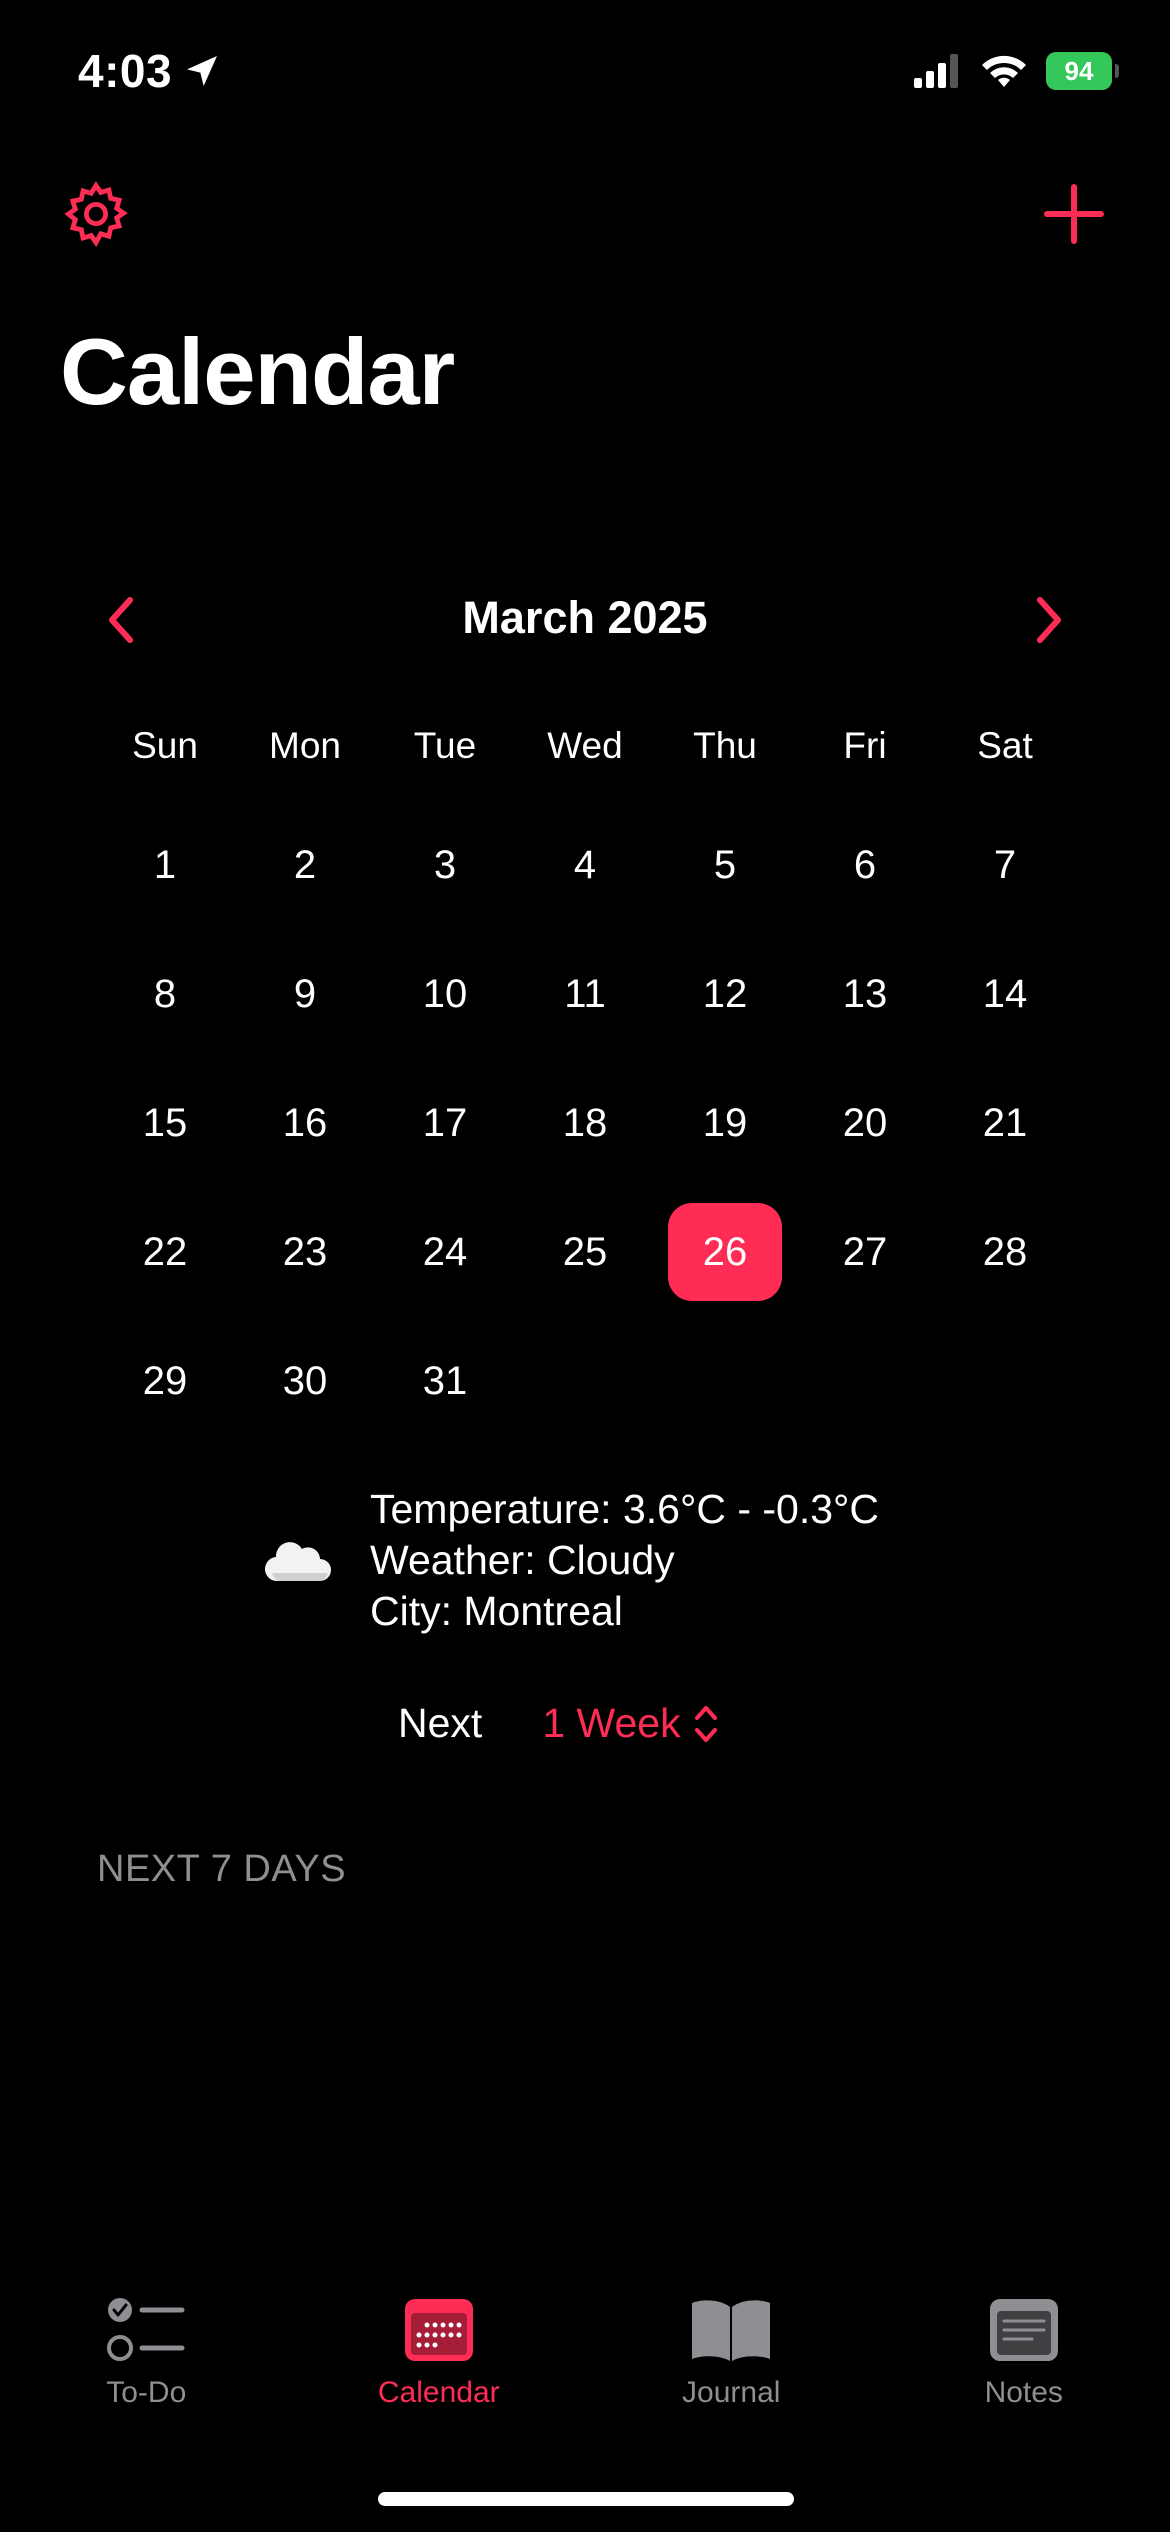 The height and width of the screenshot is (2532, 1170). What do you see at coordinates (936, 71) in the screenshot?
I see `signal-icon` at bounding box center [936, 71].